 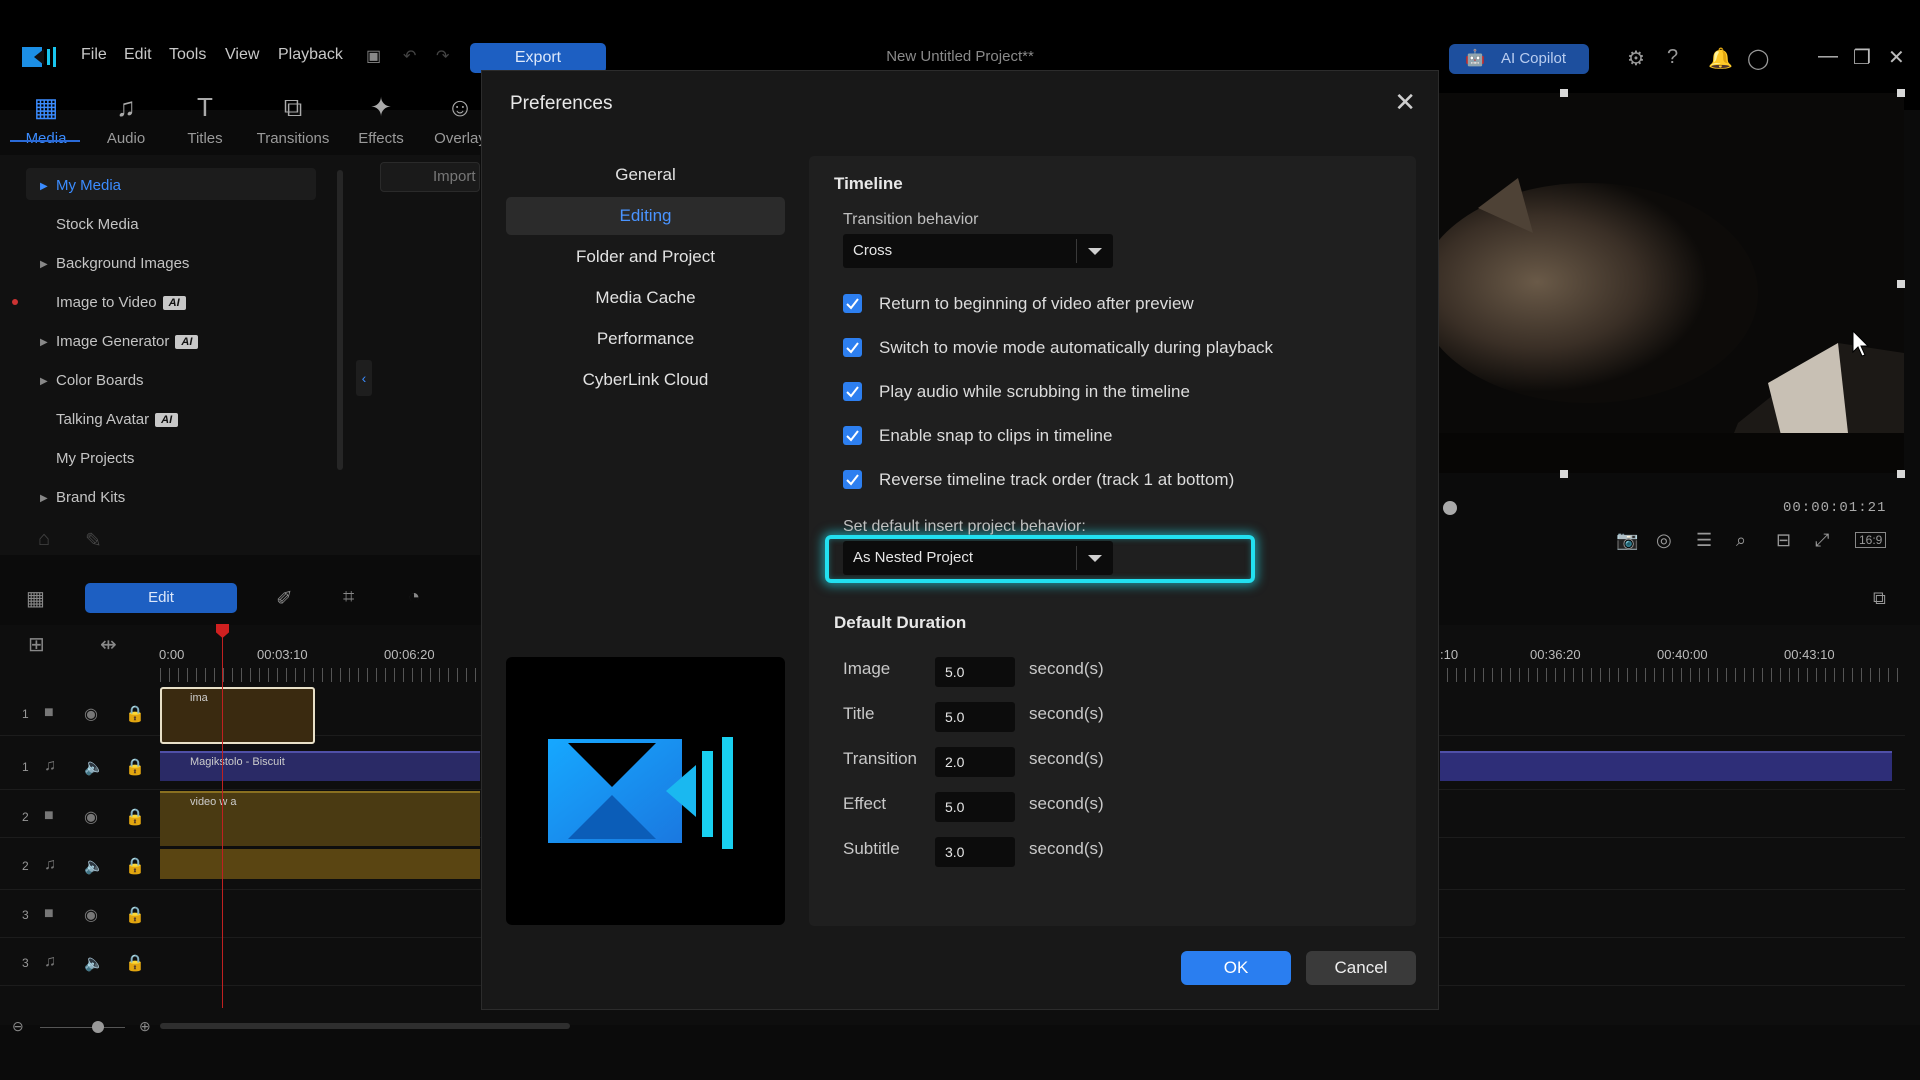 What do you see at coordinates (1879, 598) in the screenshot?
I see `timeline-settings-icon: ⧉` at bounding box center [1879, 598].